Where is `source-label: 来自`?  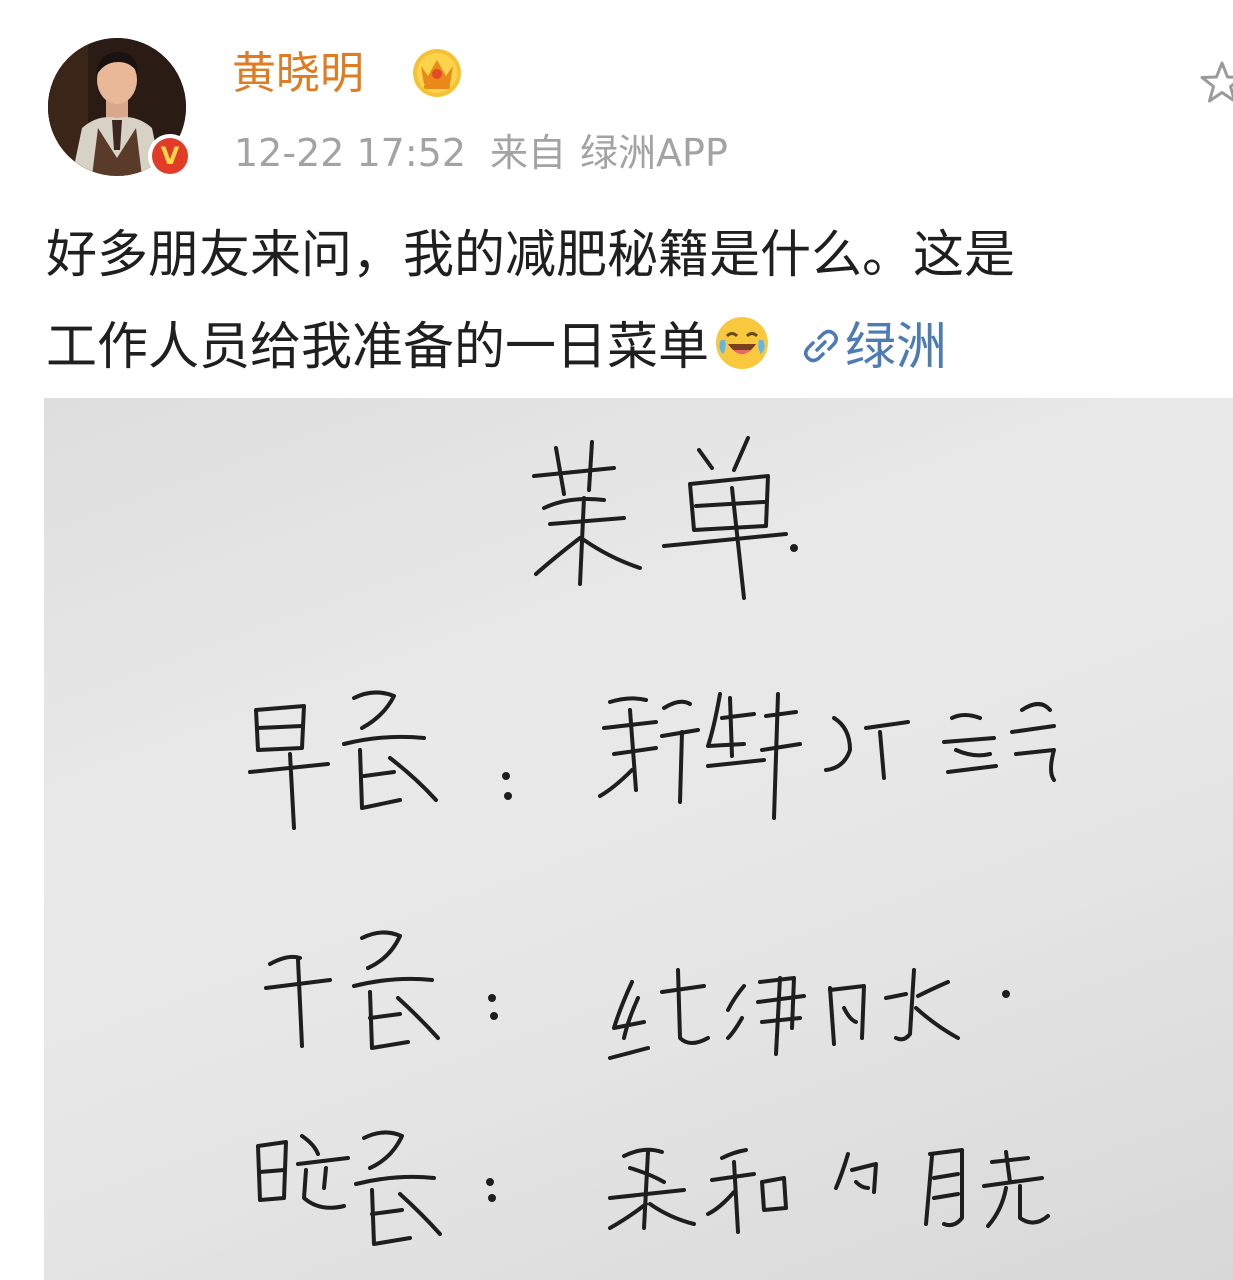
source-label: 来自 is located at coordinates (528, 153).